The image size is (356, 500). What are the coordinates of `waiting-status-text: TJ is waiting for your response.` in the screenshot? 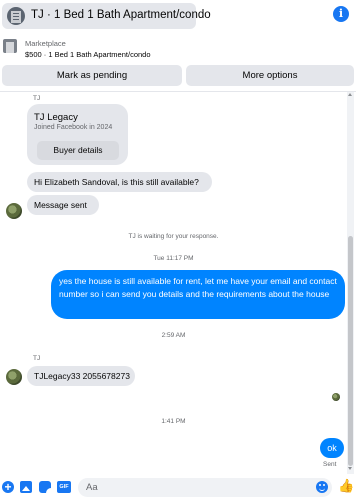 It's located at (173, 236).